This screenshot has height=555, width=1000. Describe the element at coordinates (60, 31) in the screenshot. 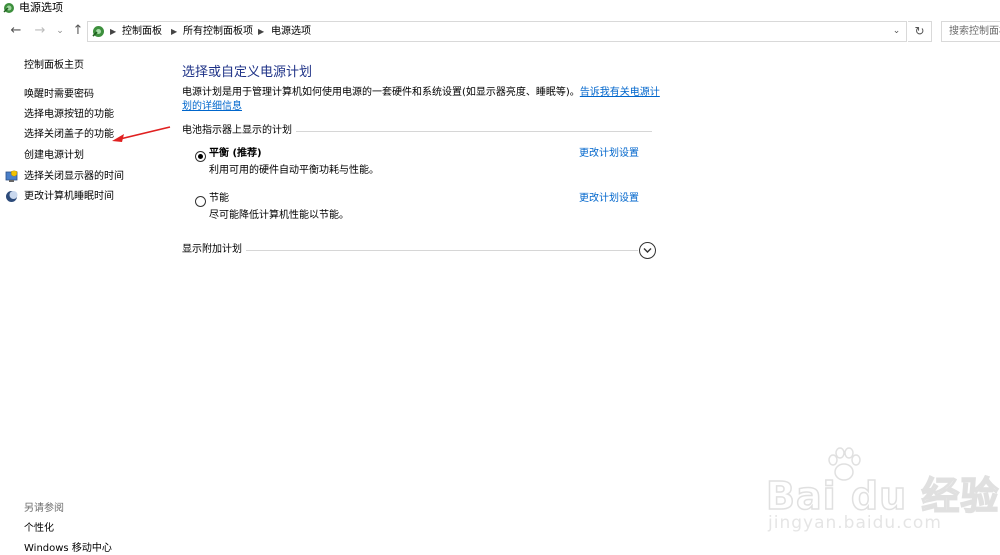

I see `recent-locations-chevron-icon: ⌄` at that location.